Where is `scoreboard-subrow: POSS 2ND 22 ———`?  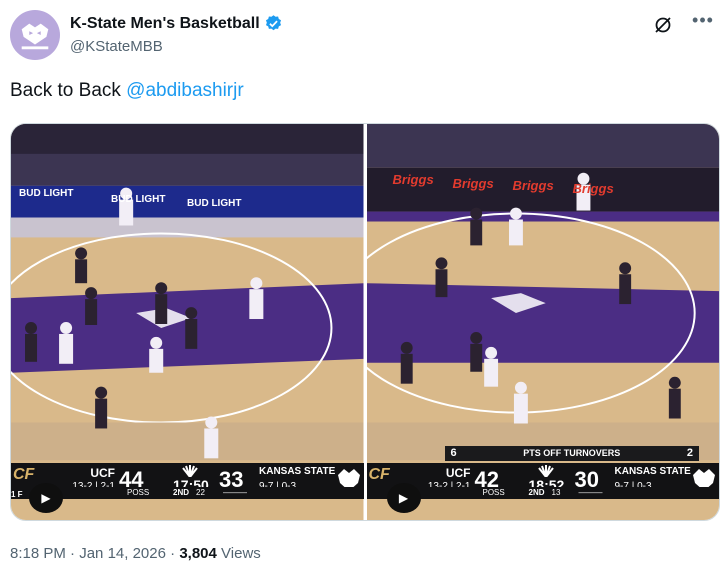
scoreboard-subrow: POSS 2ND 22 ——— is located at coordinates (187, 493).